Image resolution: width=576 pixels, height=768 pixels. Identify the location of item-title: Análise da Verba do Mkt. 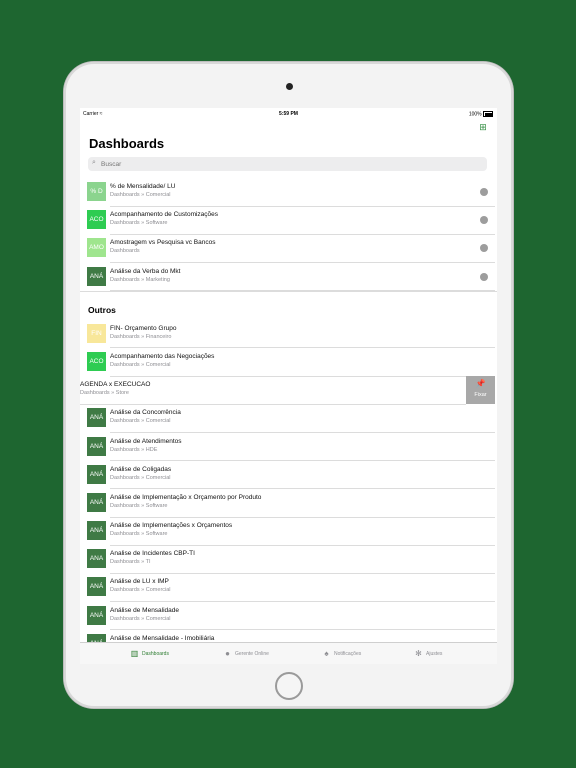
(145, 271).